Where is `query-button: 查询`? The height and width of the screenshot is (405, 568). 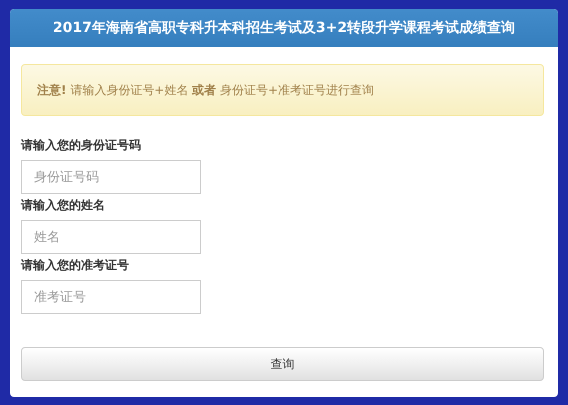
query-button: 查询 is located at coordinates (282, 364).